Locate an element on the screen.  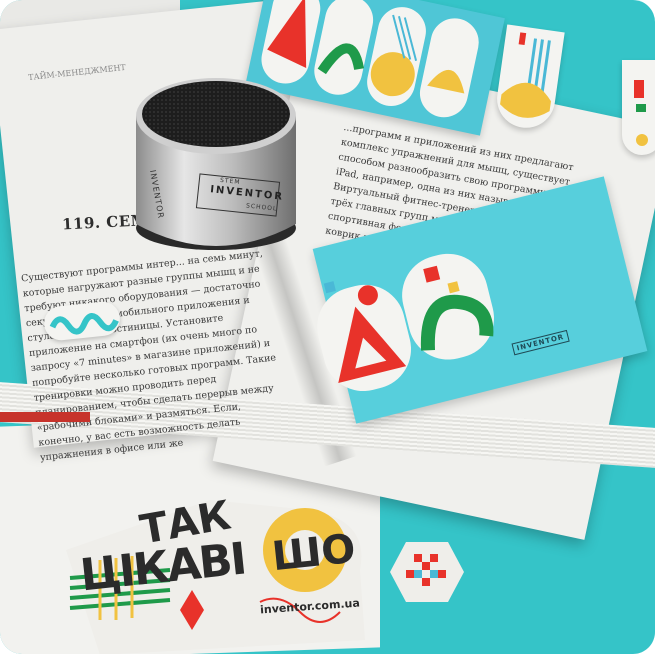
sticky-note-brand: INVENTOR is located at coordinates (540, 342).